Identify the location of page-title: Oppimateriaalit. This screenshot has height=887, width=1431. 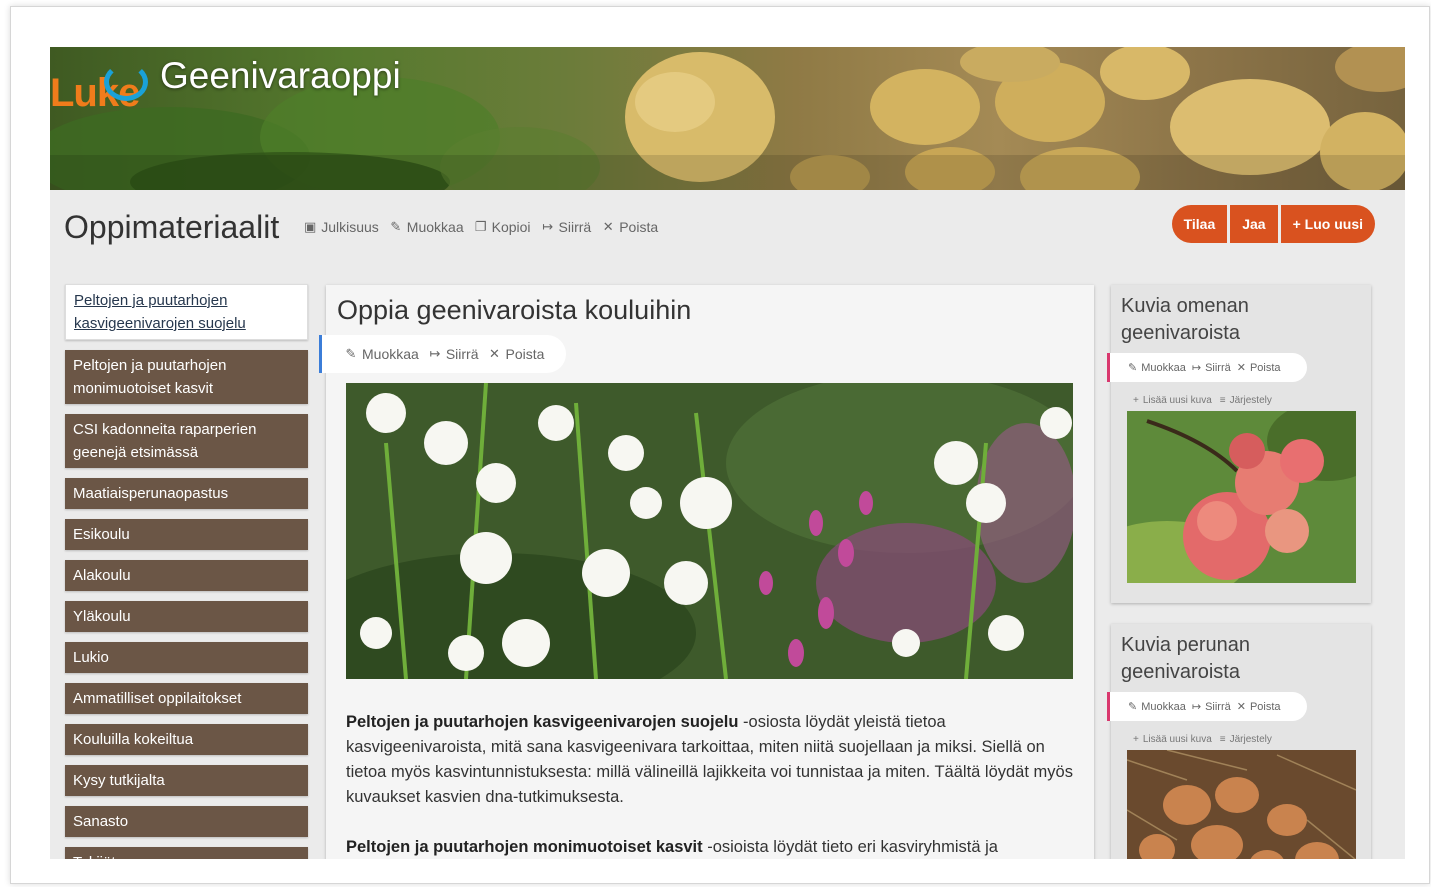
(172, 226).